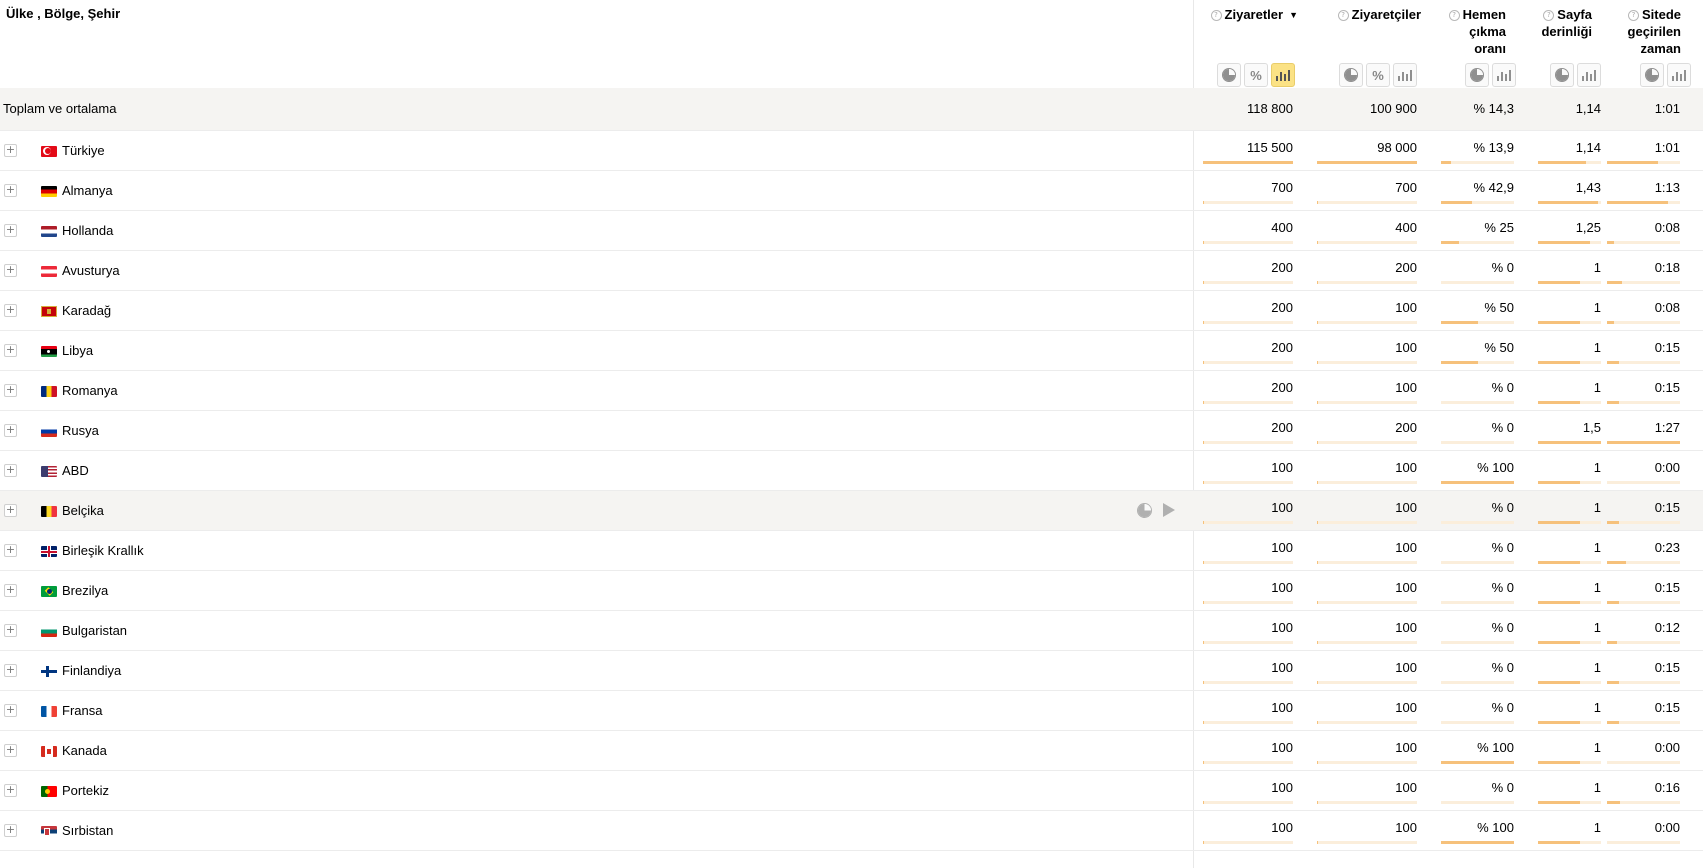  I want to click on country-name: Fransa, so click(82, 710).